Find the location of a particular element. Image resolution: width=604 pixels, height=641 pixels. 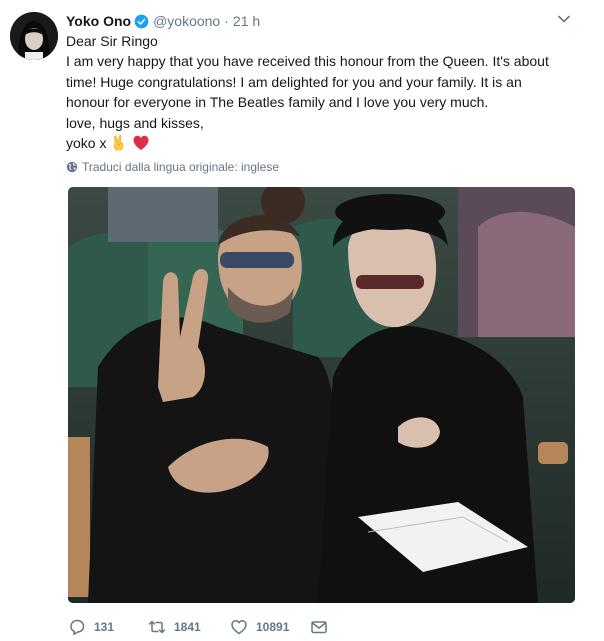

tweet-text-line: love, hugs and kisses, is located at coordinates (135, 122).